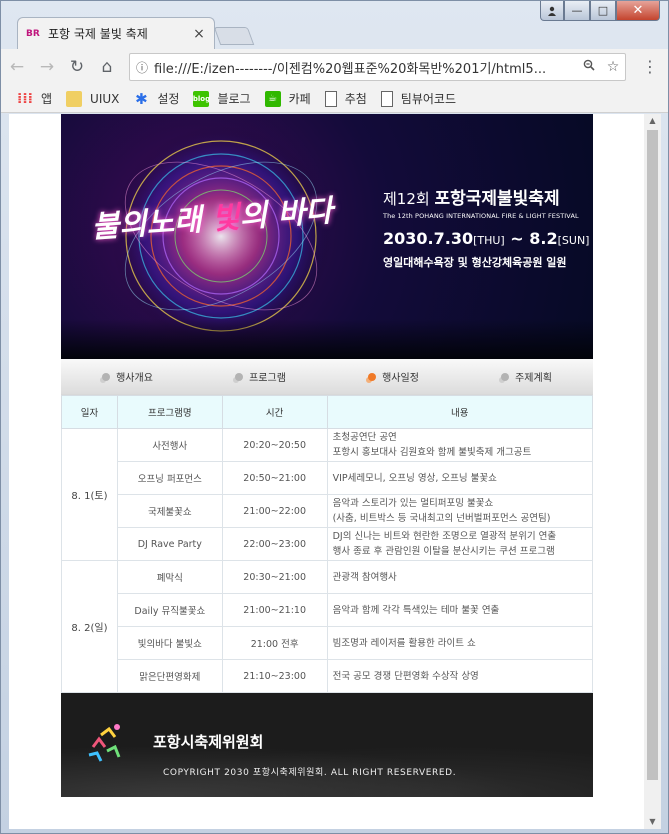 Image resolution: width=669 pixels, height=834 pixels. Describe the element at coordinates (603, 11) in the screenshot. I see `maximize-button: □` at that location.